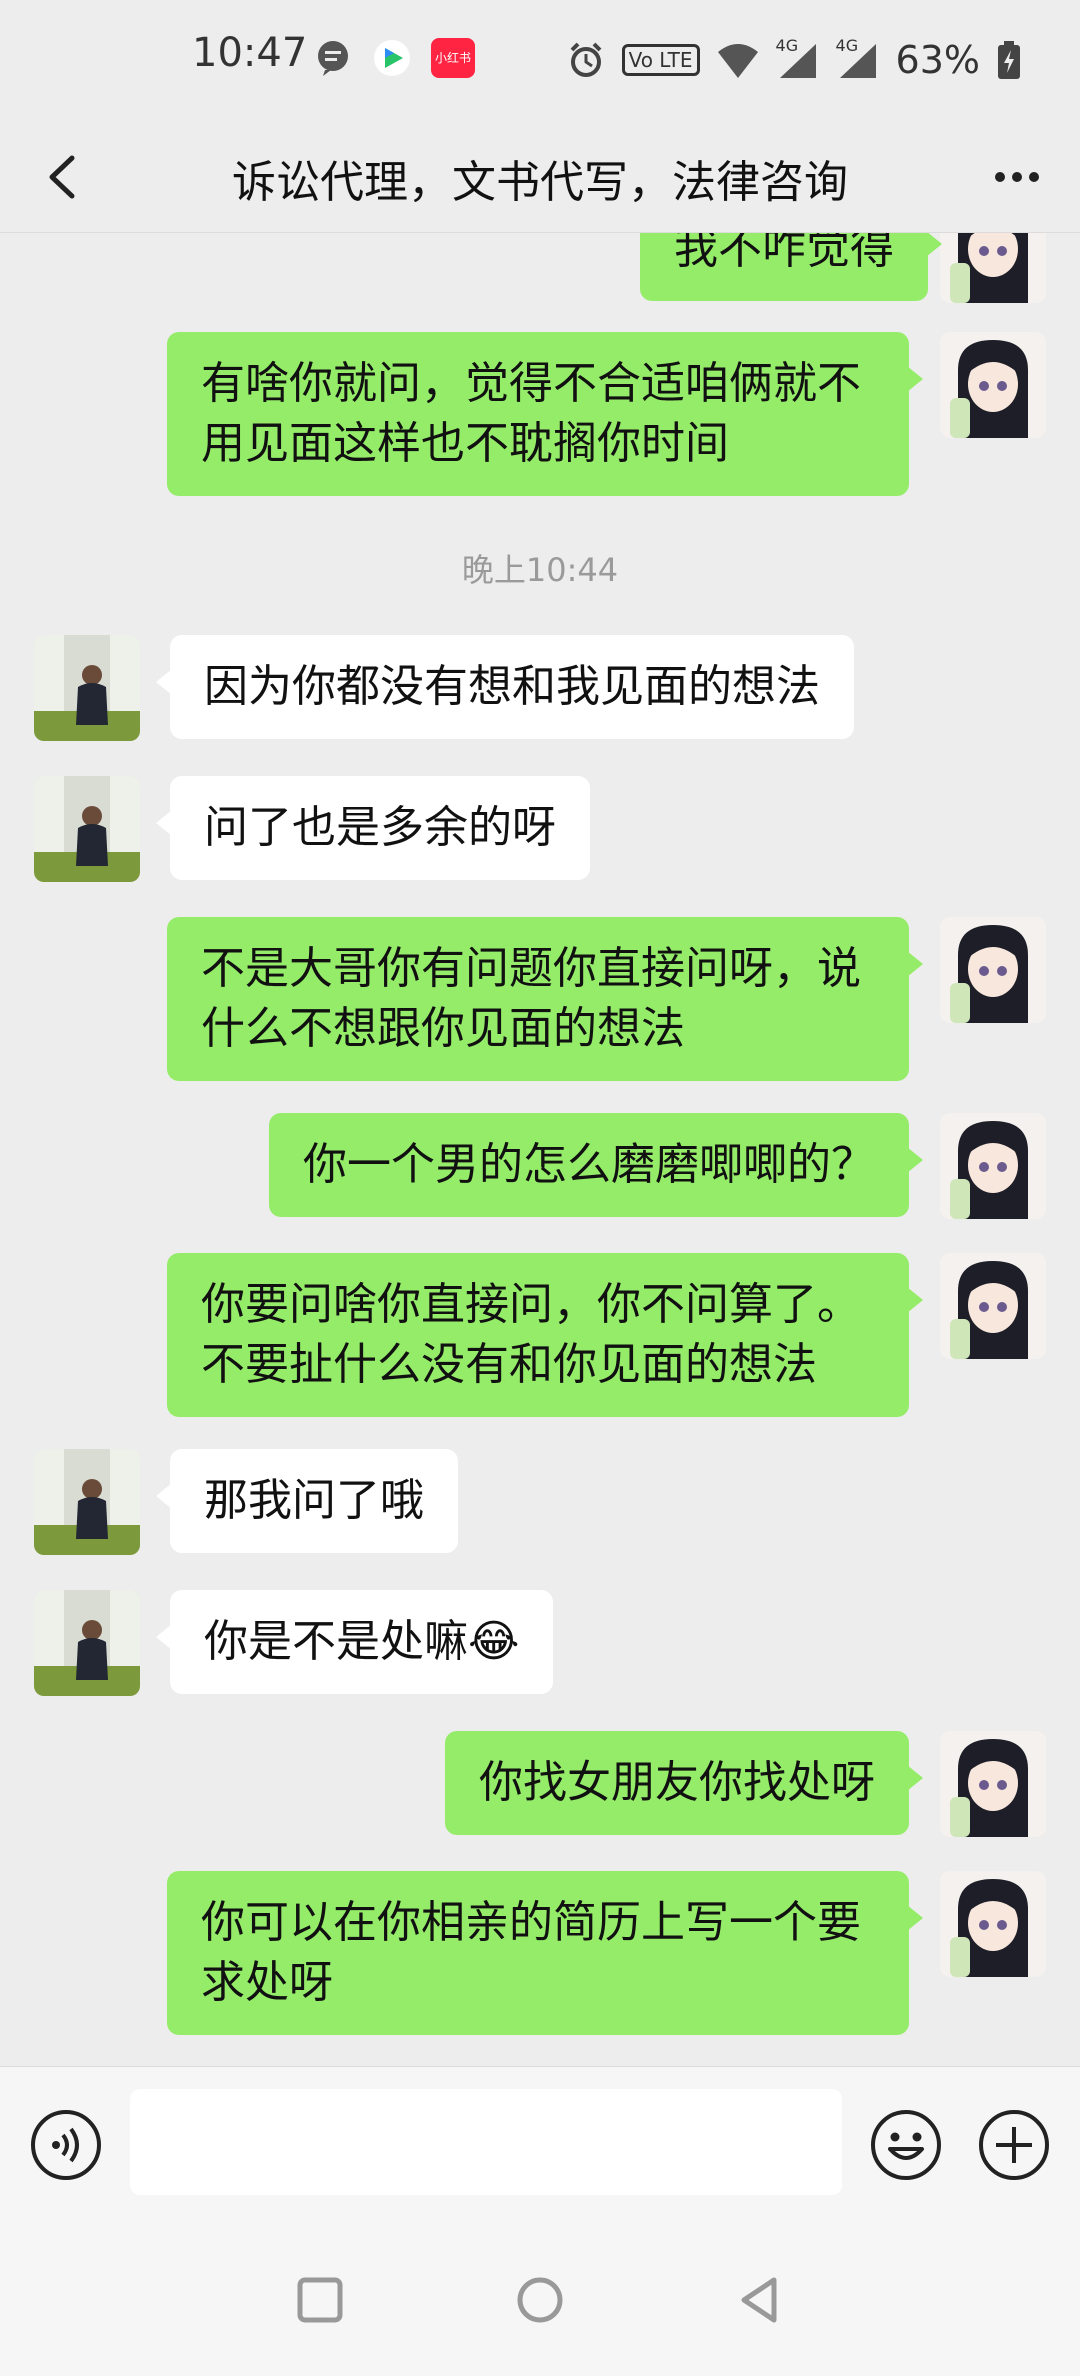  I want to click on alarm-icon, so click(585, 59).